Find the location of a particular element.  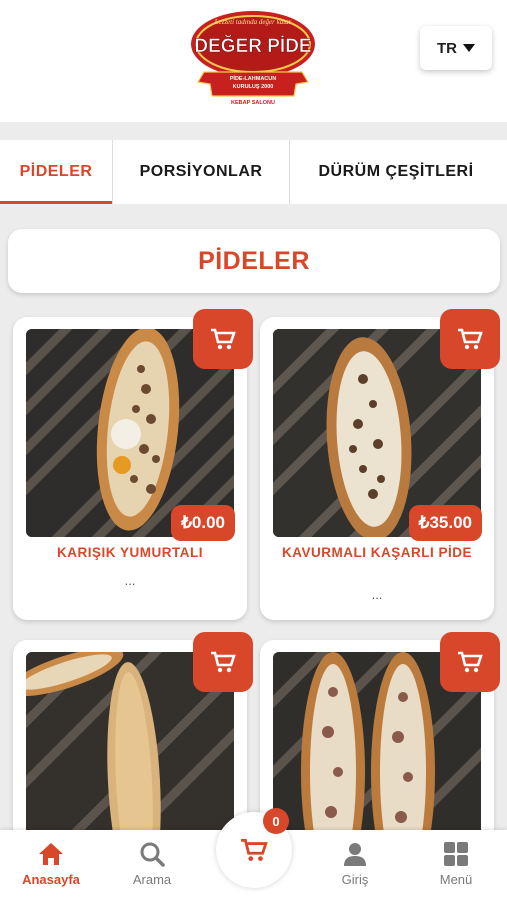

tab-porsiyonlar: PORSİYONLAR is located at coordinates (201, 172).